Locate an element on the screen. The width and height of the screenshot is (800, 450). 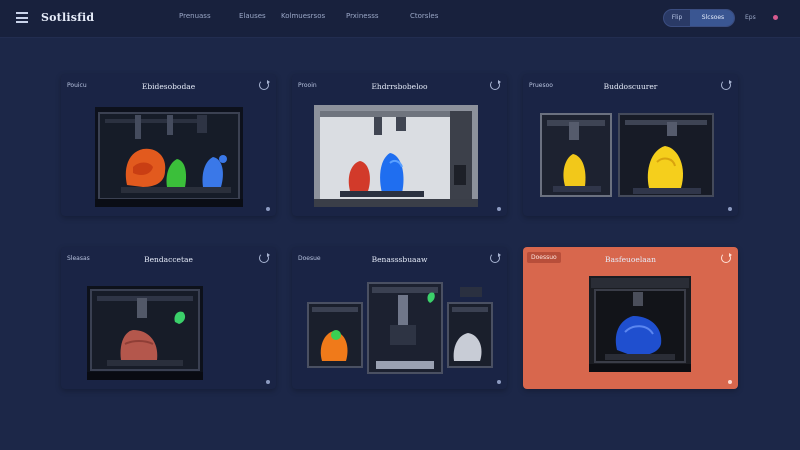
printer-card-1: Pouicu Ebidesobodae is located at coordinates (168, 145).